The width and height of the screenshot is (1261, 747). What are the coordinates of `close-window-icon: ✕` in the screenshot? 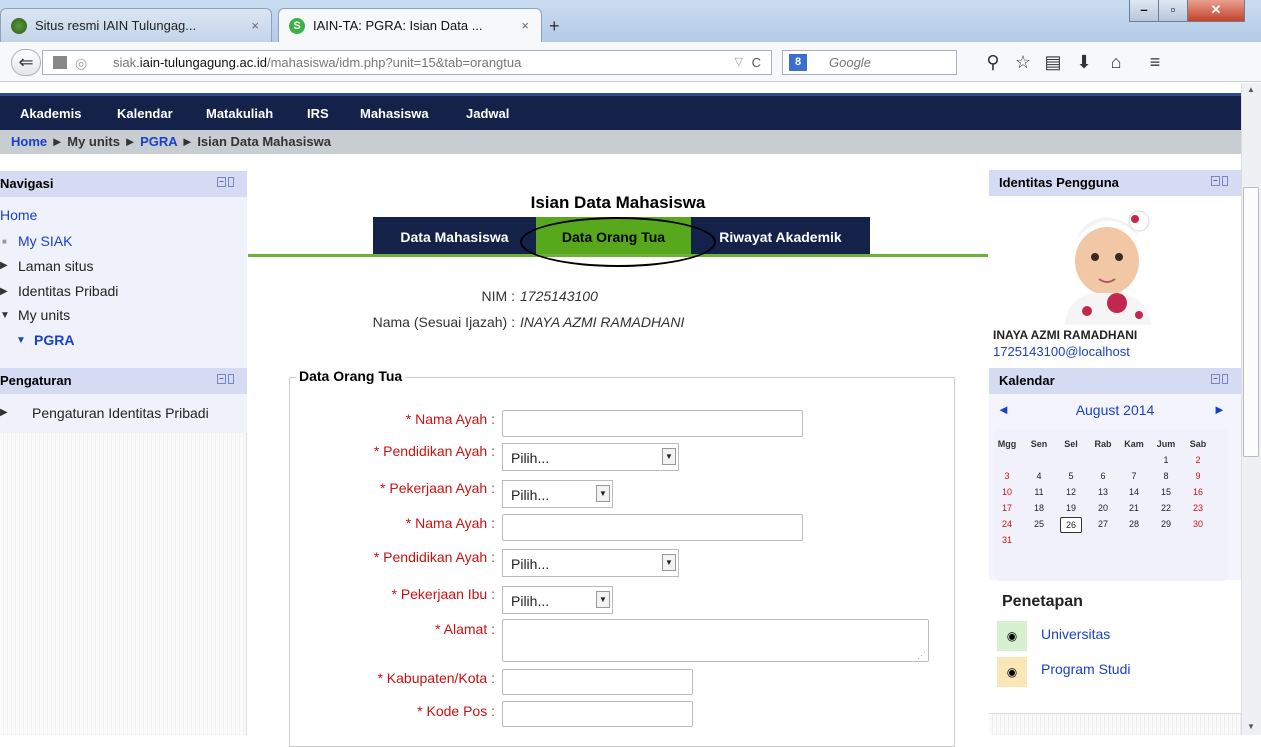 It's located at (1216, 11).